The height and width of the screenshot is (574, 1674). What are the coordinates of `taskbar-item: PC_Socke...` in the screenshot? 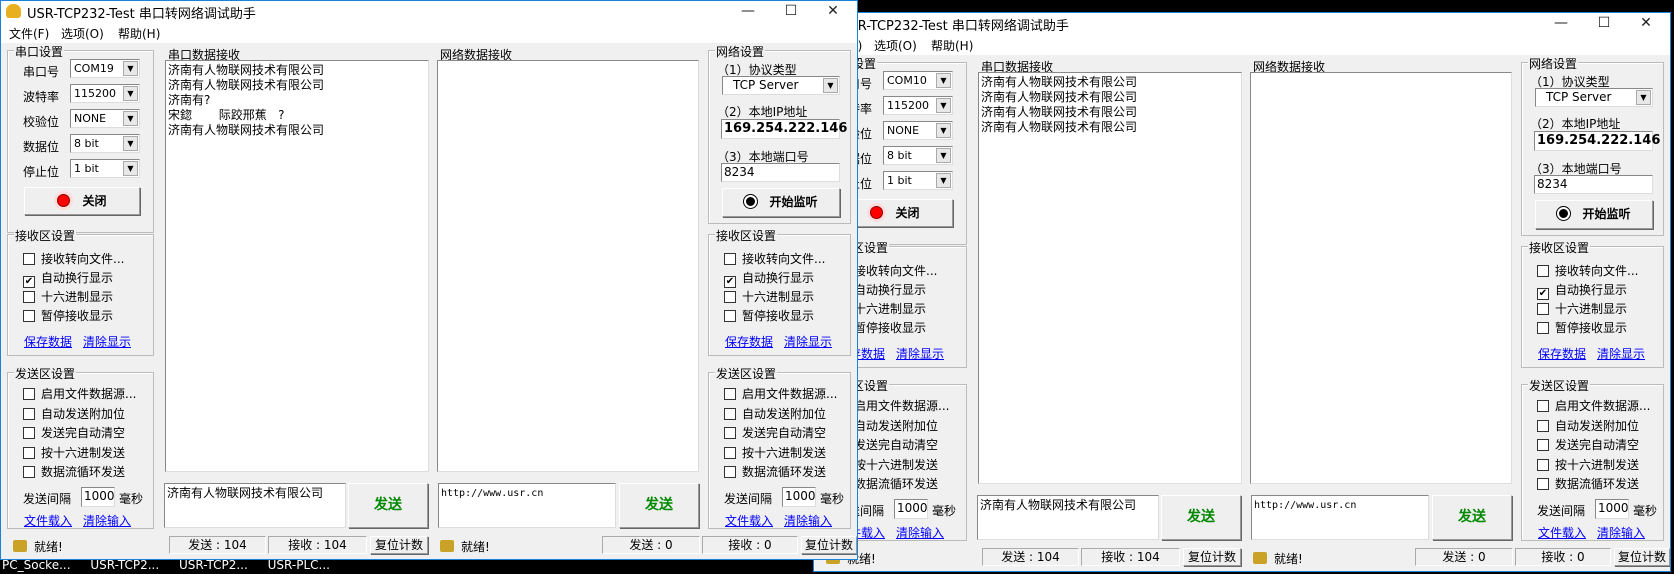 It's located at (36, 565).